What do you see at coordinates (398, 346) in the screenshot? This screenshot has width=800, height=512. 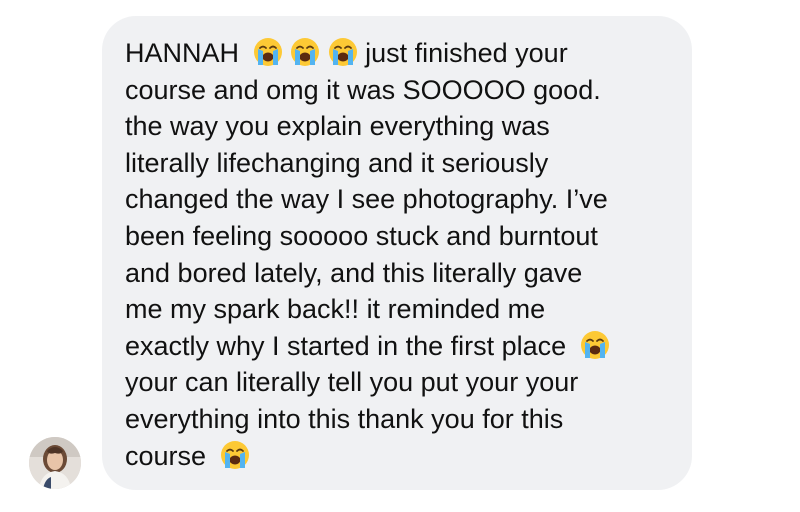 I see `message-line: exactly why I started in the first place` at bounding box center [398, 346].